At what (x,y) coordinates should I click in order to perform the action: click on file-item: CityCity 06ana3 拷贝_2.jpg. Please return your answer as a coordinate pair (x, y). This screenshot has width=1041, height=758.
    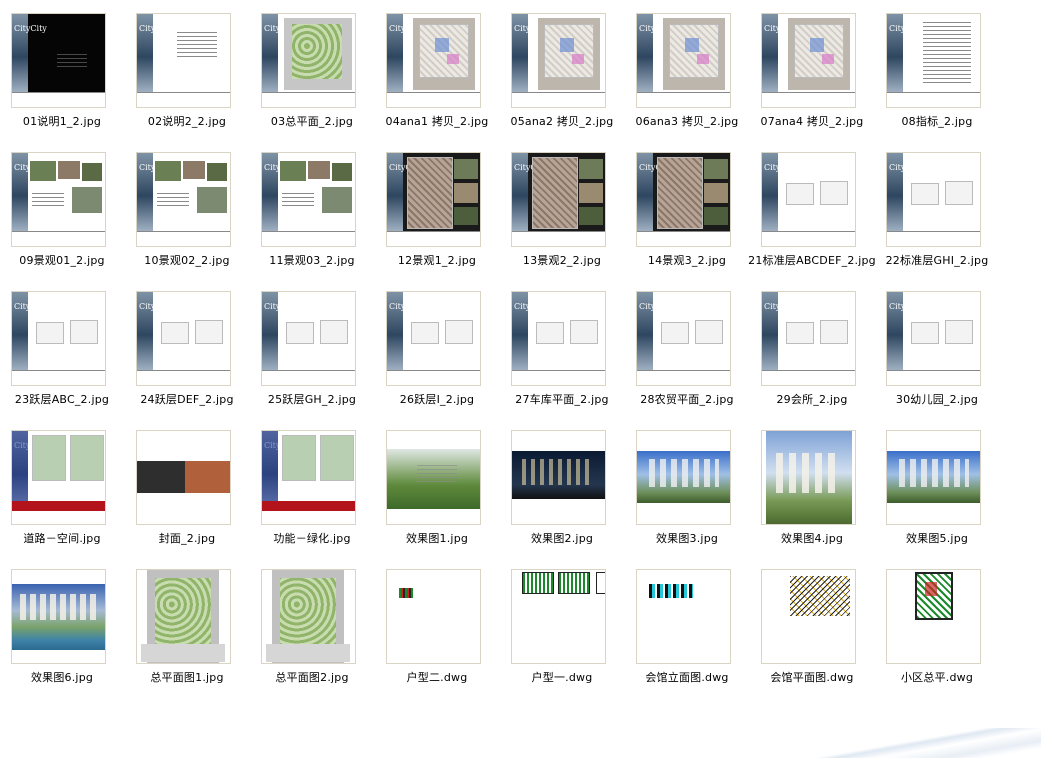
    Looking at the image, I should click on (687, 73).